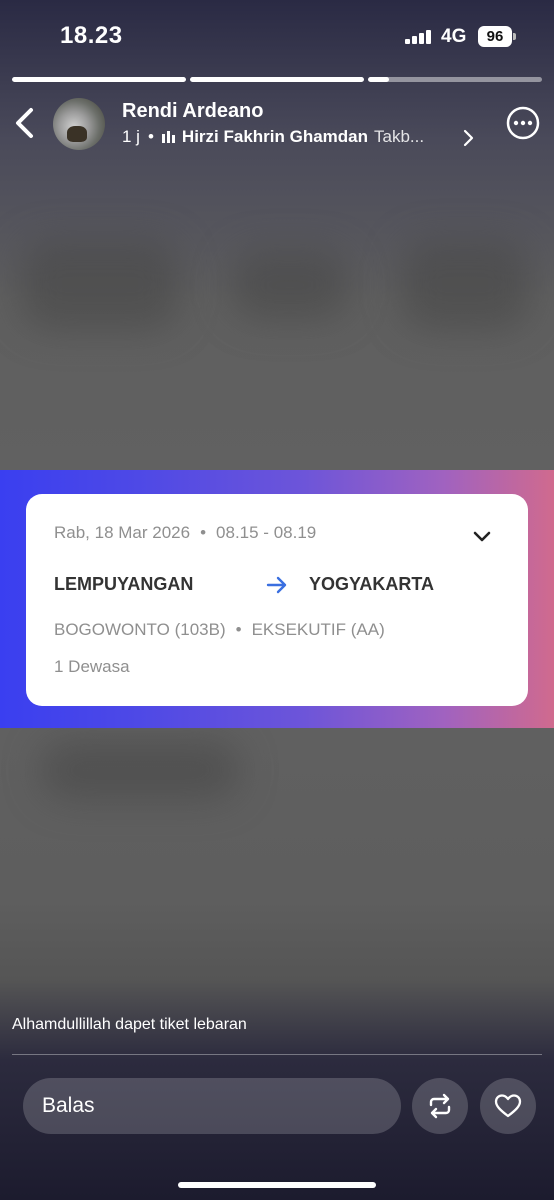 This screenshot has width=554, height=1200. What do you see at coordinates (79, 124) in the screenshot?
I see `avatar` at bounding box center [79, 124].